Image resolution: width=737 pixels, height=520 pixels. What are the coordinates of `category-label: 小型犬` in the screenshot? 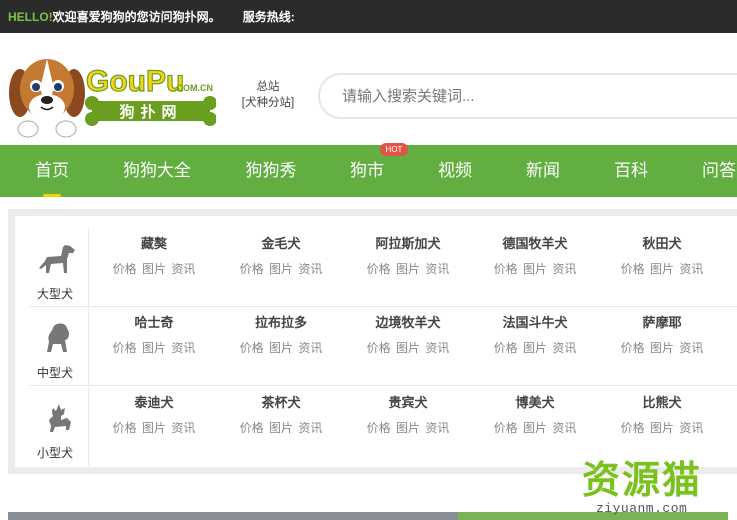 It's located at (54, 453).